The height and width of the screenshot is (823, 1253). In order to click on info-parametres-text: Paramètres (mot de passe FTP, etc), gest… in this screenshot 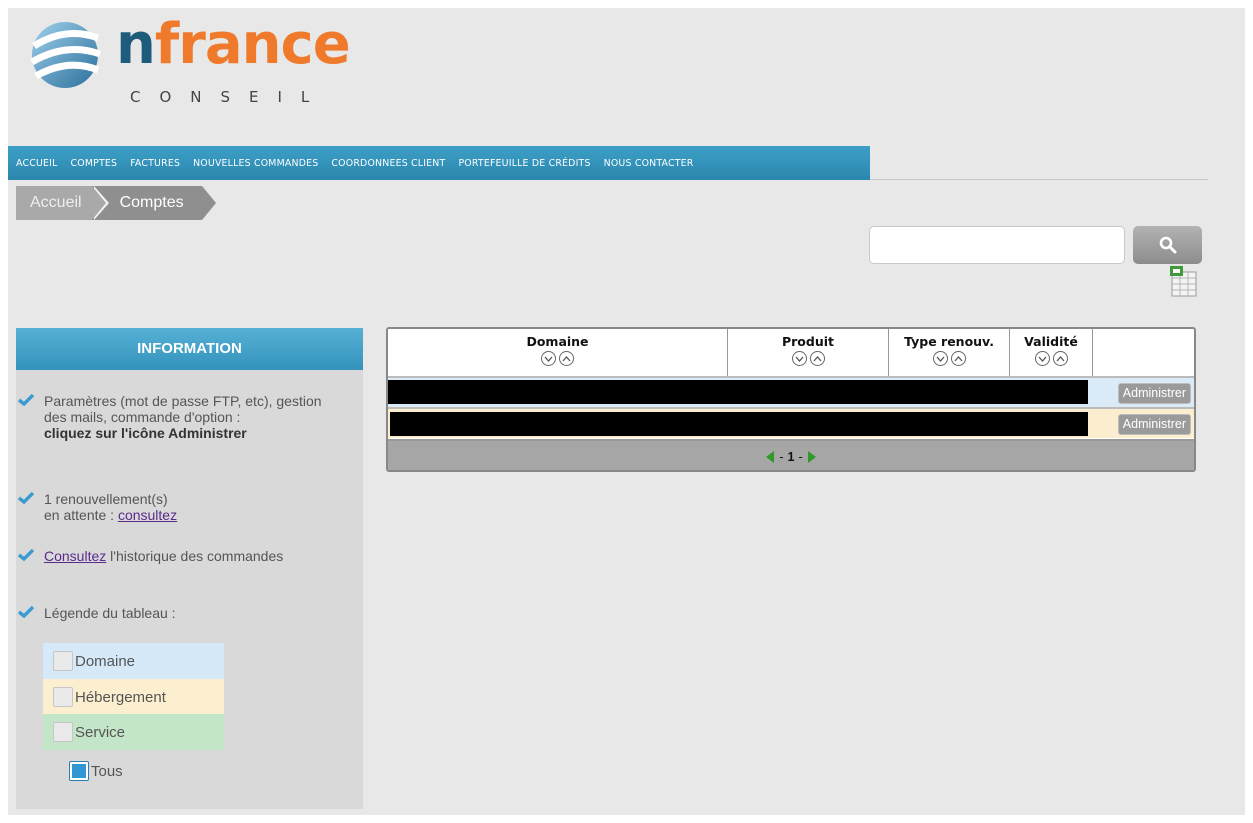, I will do `click(183, 409)`.